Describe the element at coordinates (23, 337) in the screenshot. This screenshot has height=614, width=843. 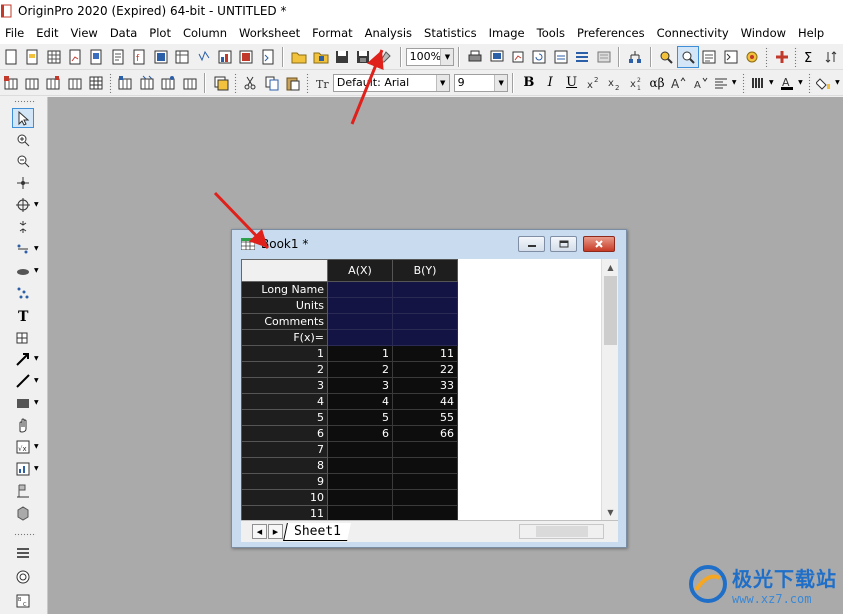
I see `insert-table-tool-icon` at that location.